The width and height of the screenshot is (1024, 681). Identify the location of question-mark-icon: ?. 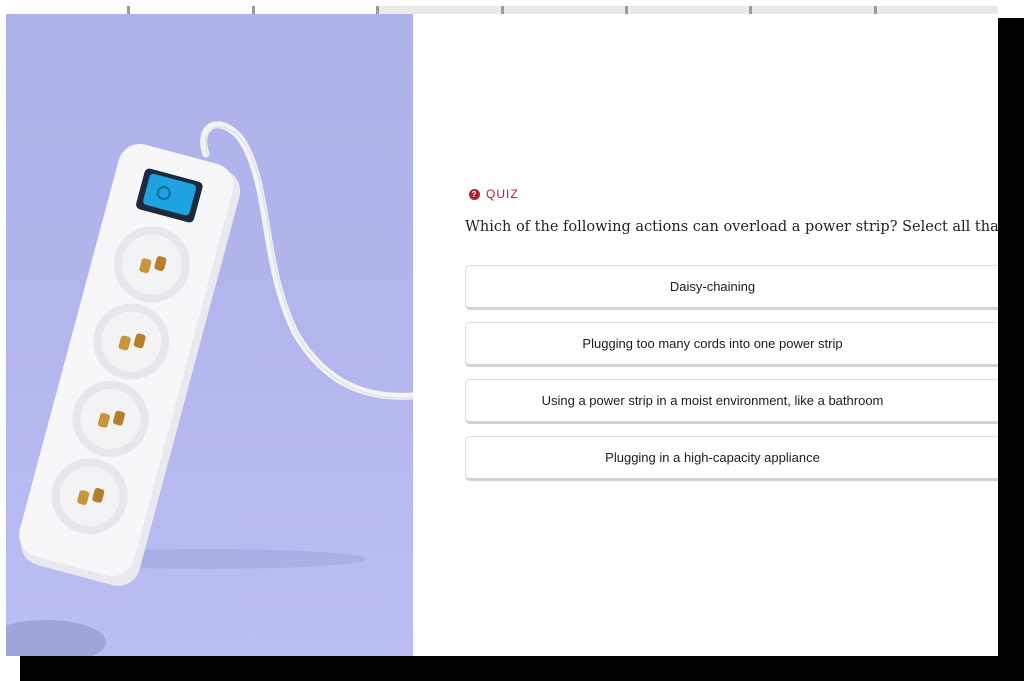
(474, 194).